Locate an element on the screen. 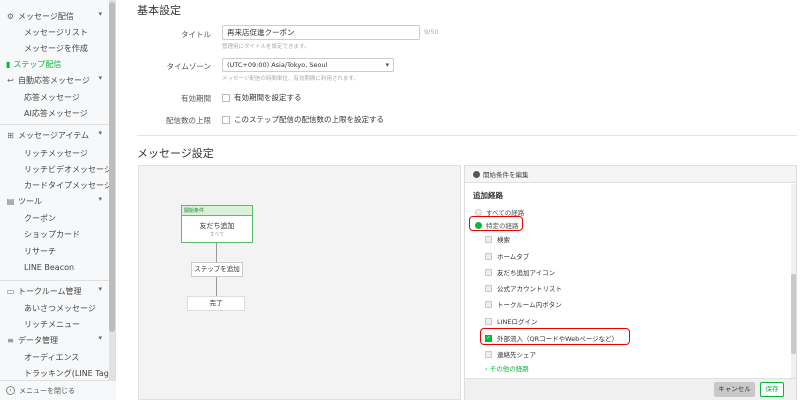  sidebar-item-coupon: クーポン is located at coordinates (40, 218).